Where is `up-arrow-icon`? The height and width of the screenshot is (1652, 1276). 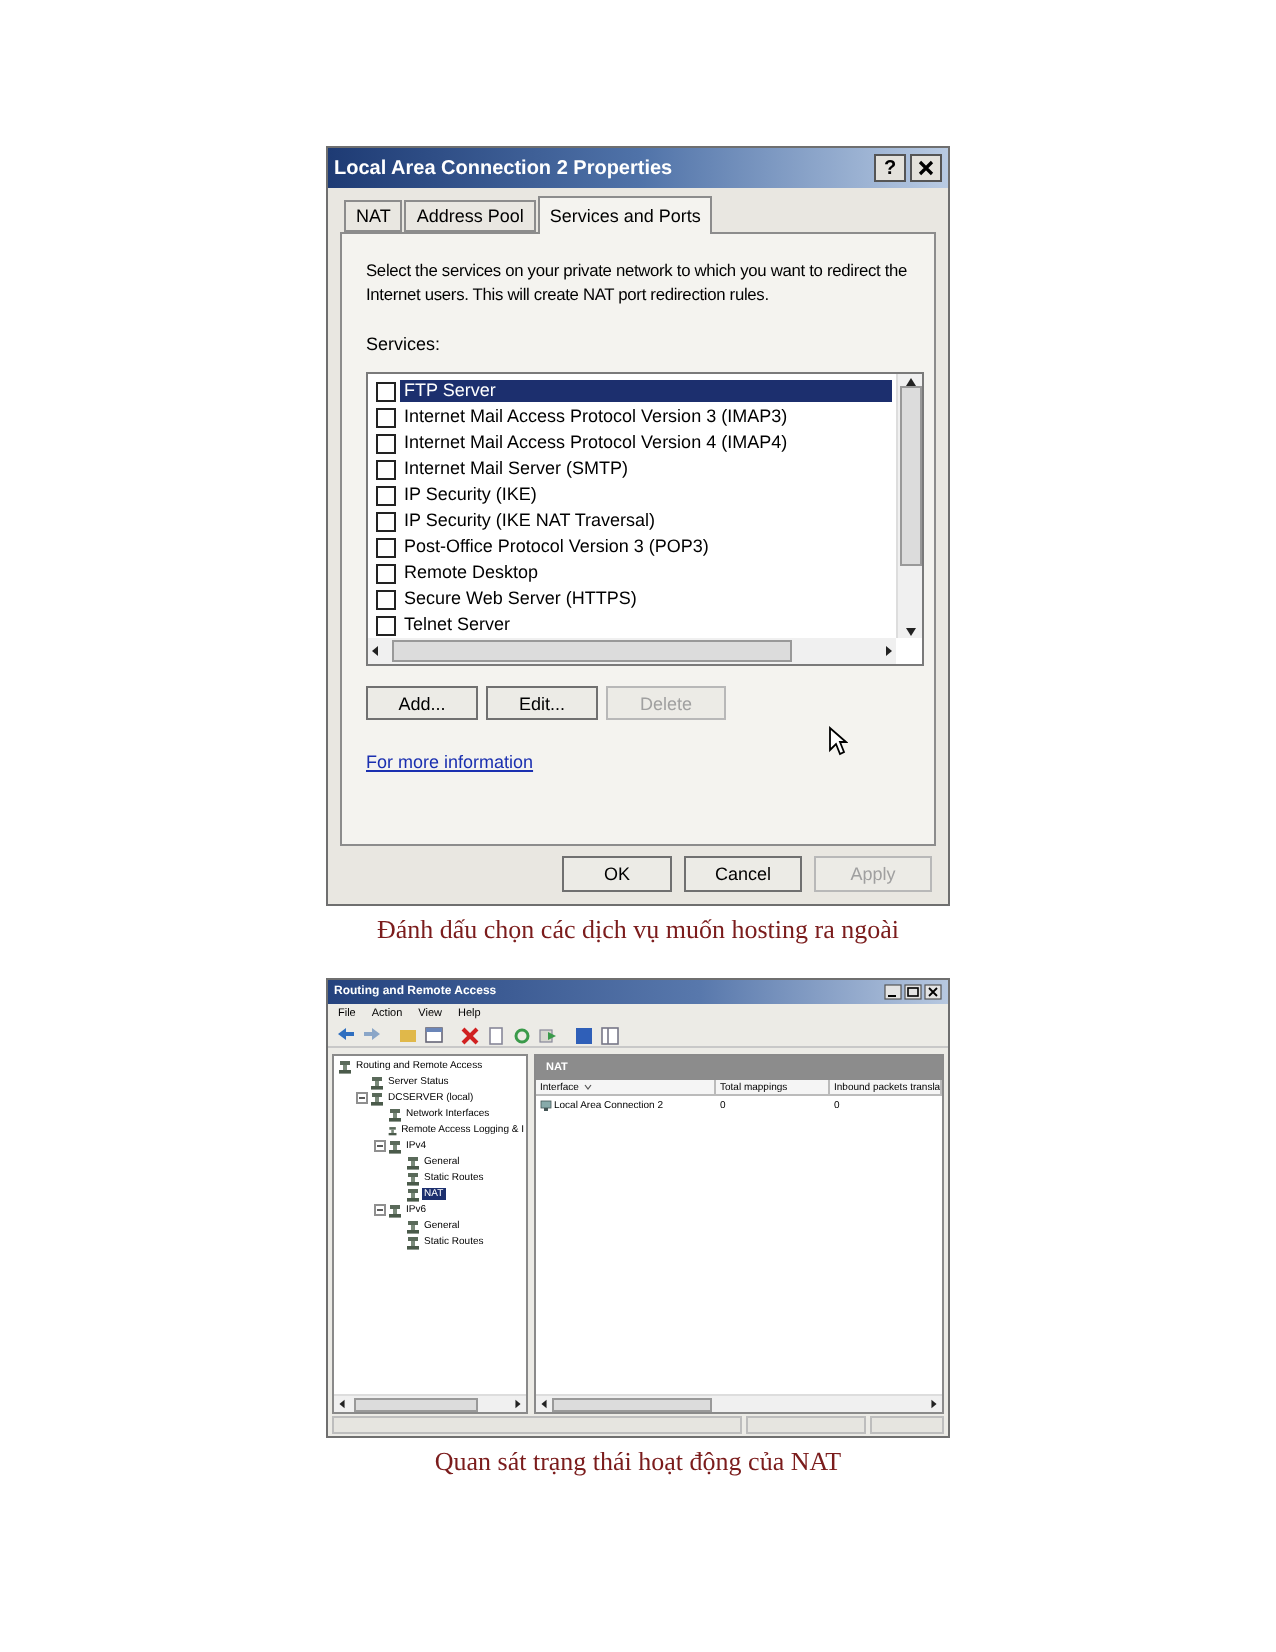 up-arrow-icon is located at coordinates (910, 381).